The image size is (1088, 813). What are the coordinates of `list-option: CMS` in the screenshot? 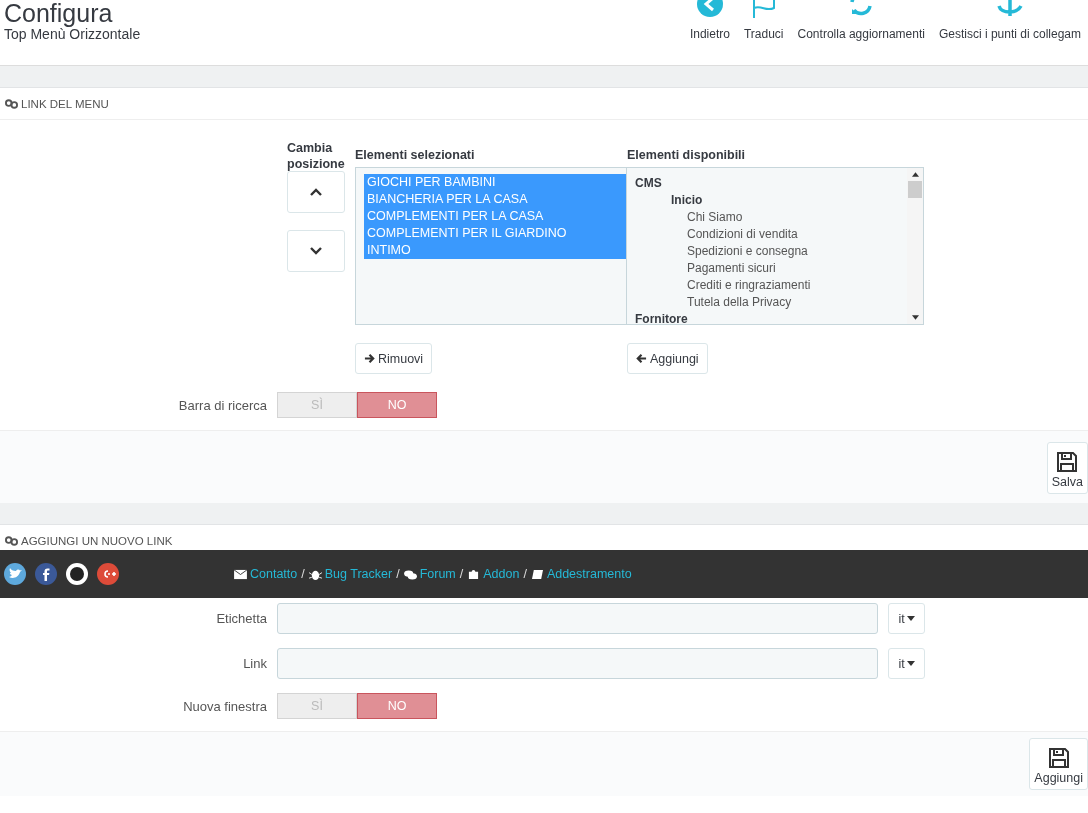 It's located at (767, 183).